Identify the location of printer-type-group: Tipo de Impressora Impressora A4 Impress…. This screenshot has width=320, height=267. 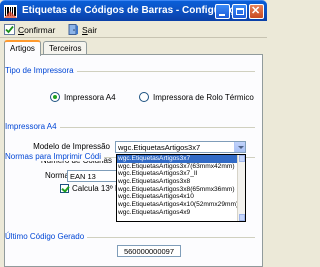
(130, 84).